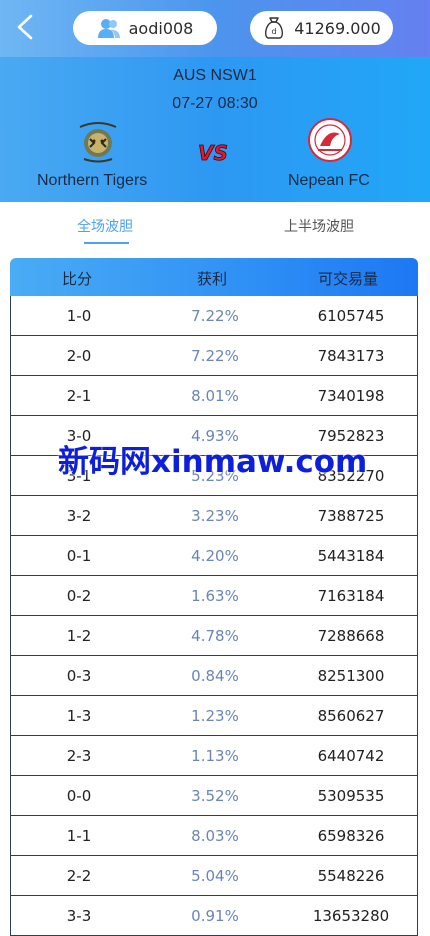  I want to click on volume-cell: 5443184, so click(351, 556).